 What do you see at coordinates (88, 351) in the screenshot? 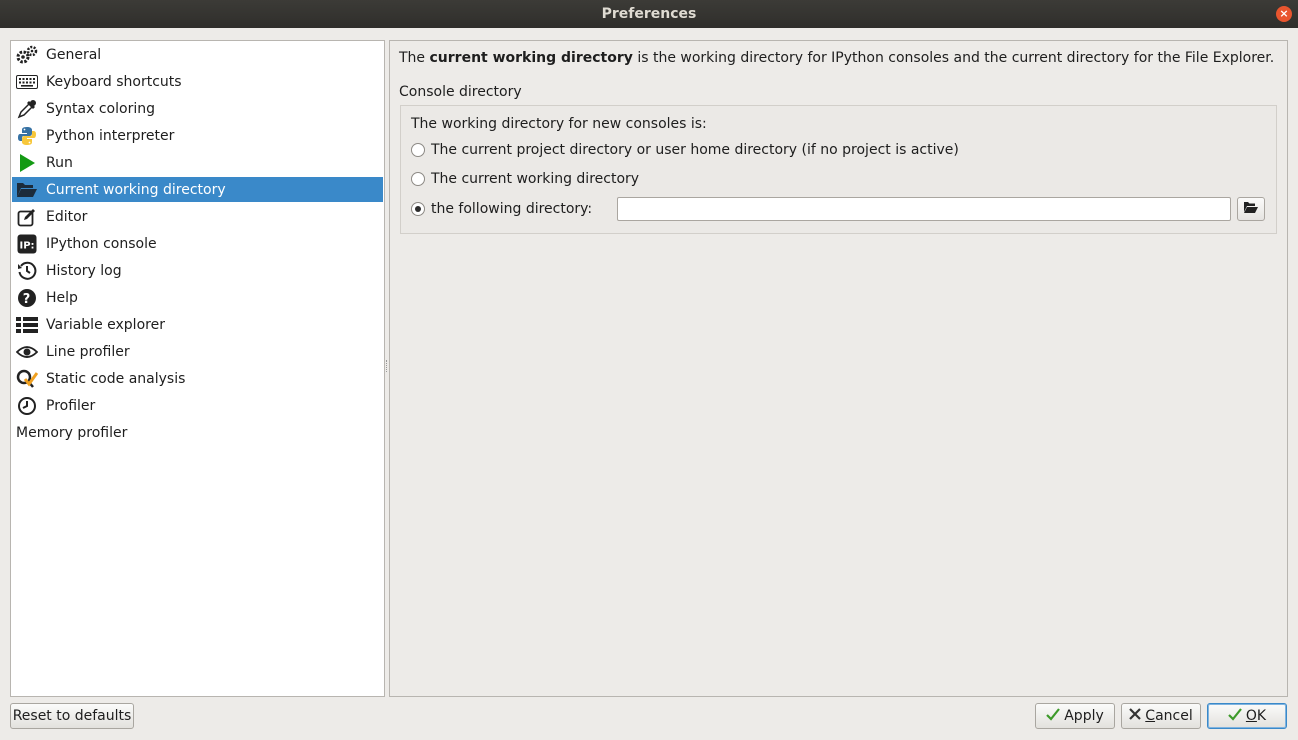
I see `sidebar-item-label: Line profiler` at bounding box center [88, 351].